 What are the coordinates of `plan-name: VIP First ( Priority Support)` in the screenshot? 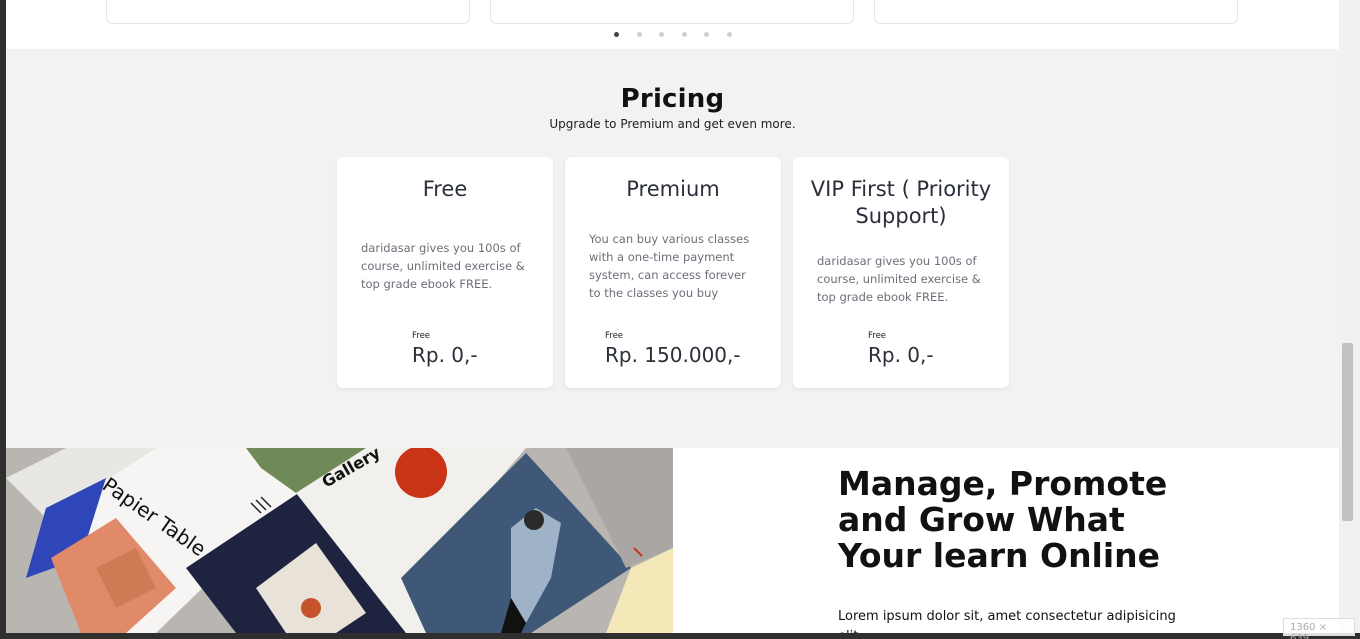 It's located at (901, 202).